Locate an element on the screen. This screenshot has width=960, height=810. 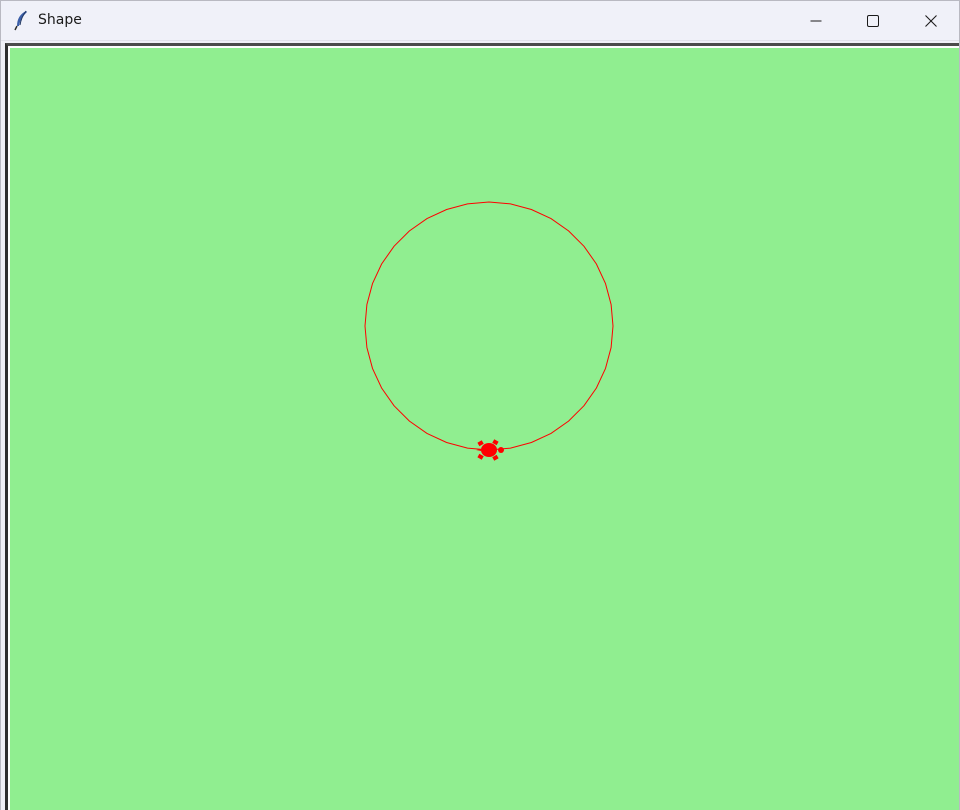
close-button is located at coordinates (930, 20).